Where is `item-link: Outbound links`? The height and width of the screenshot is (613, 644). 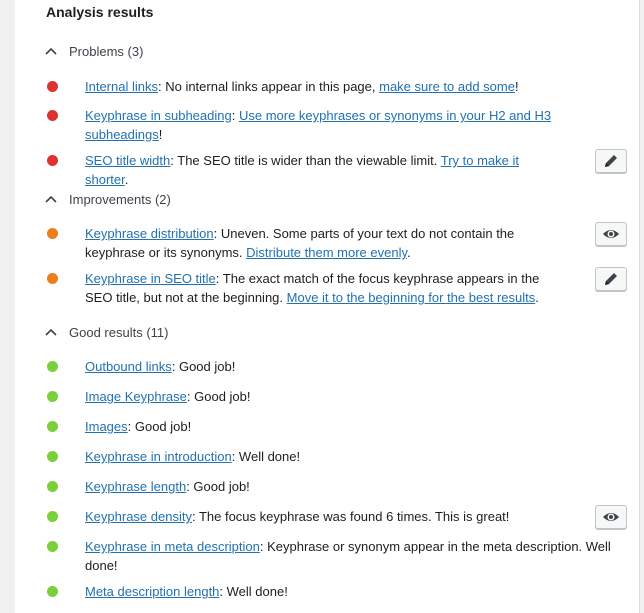
item-link: Outbound links is located at coordinates (128, 366).